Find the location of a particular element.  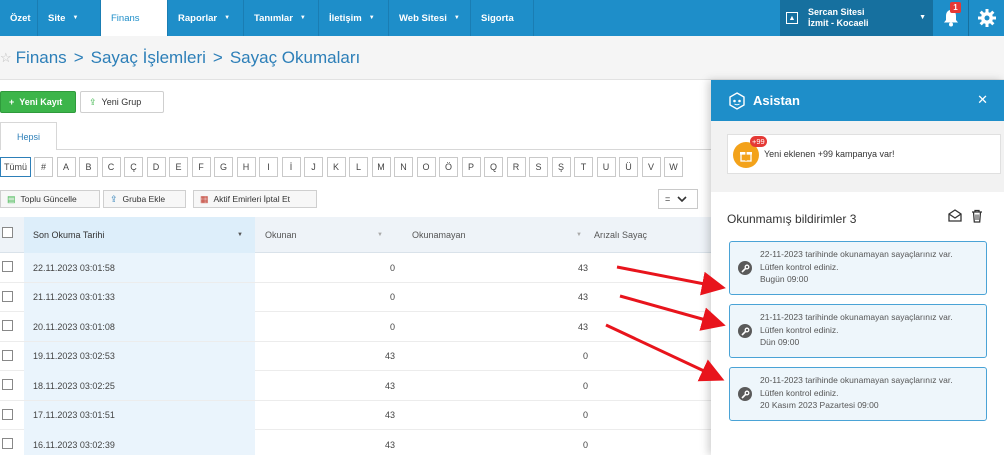

letter-filter-item: L is located at coordinates (359, 167).